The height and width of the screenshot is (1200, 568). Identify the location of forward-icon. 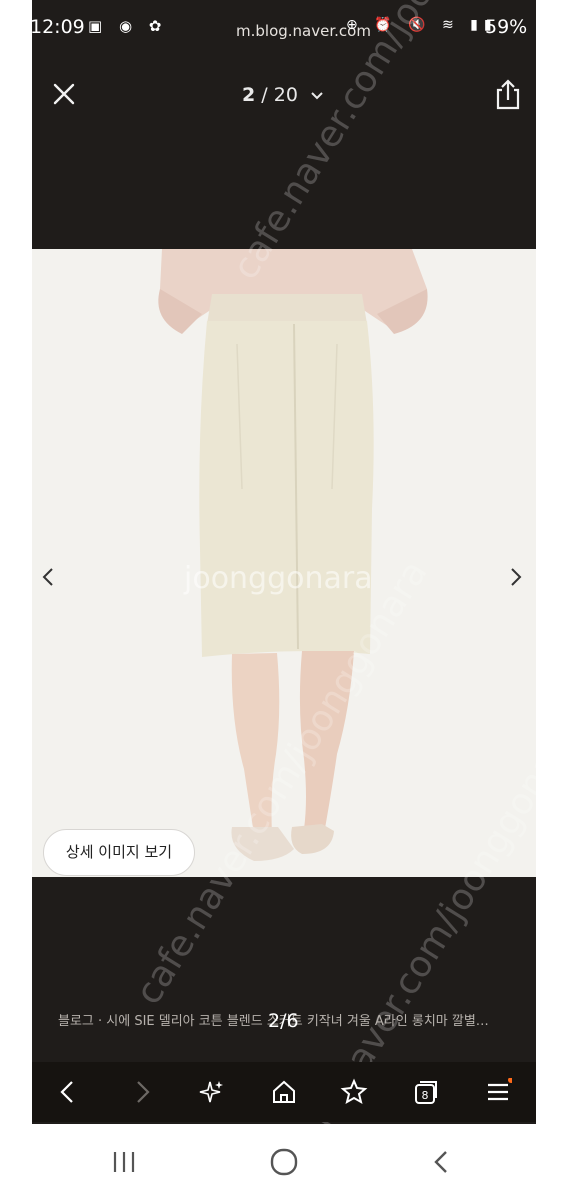
(142, 1092).